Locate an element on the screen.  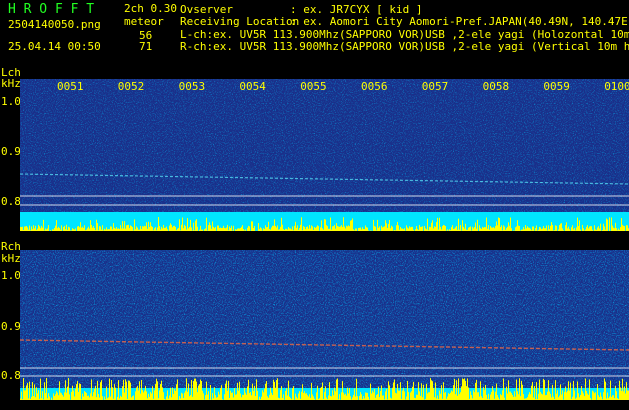
rch-label: Rch is located at coordinates (11, 246).